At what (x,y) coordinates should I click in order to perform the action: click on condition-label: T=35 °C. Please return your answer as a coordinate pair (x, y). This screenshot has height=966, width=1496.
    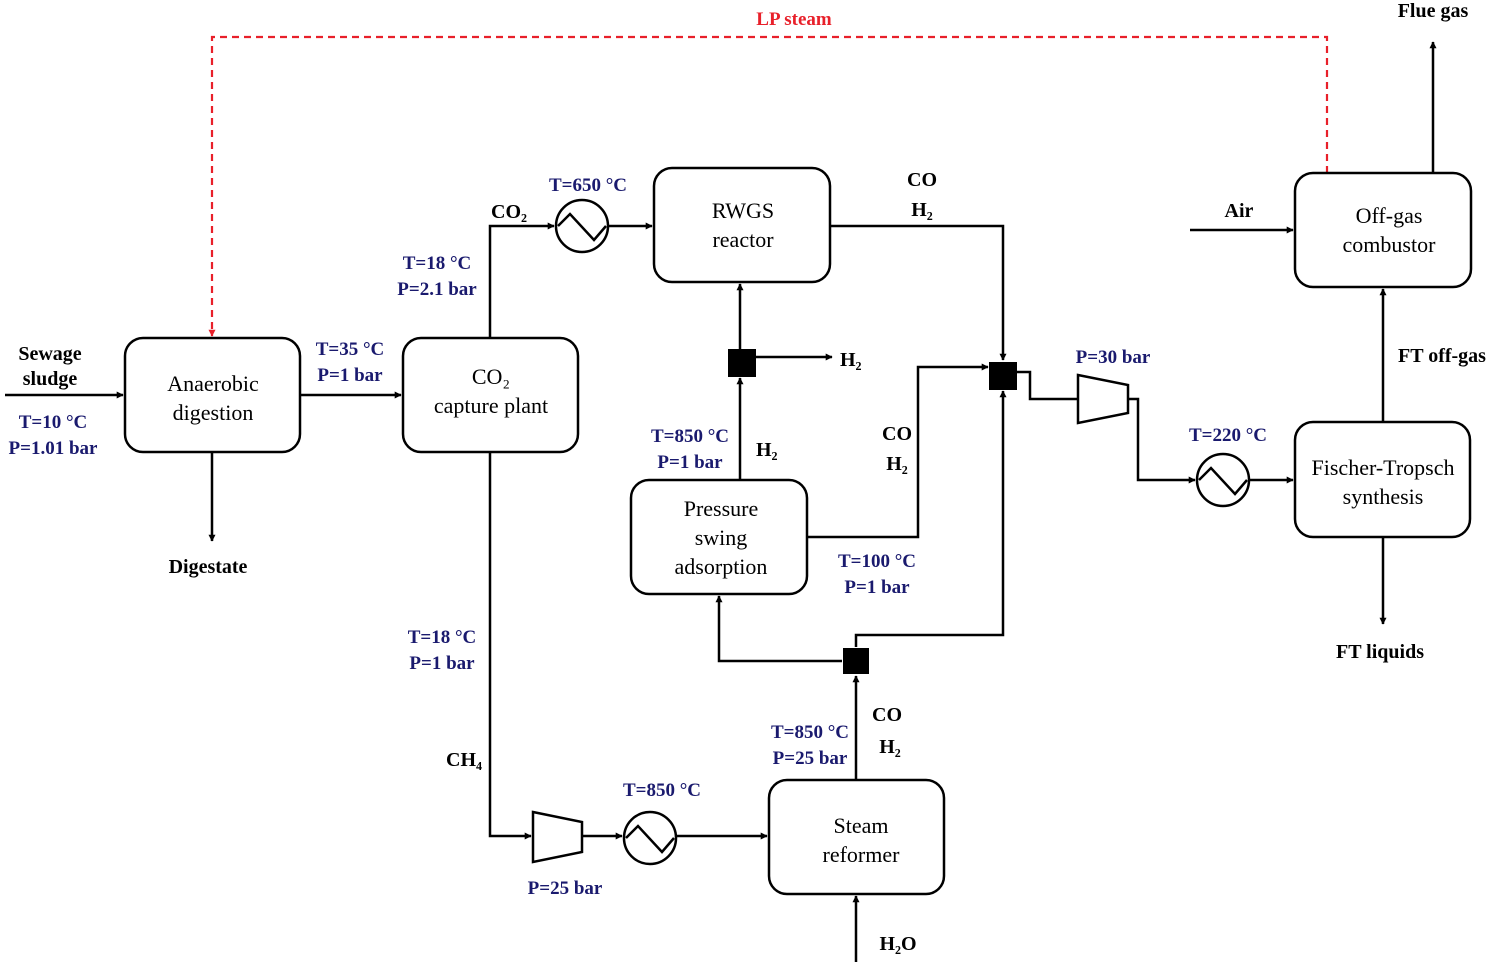
    Looking at the image, I should click on (350, 349).